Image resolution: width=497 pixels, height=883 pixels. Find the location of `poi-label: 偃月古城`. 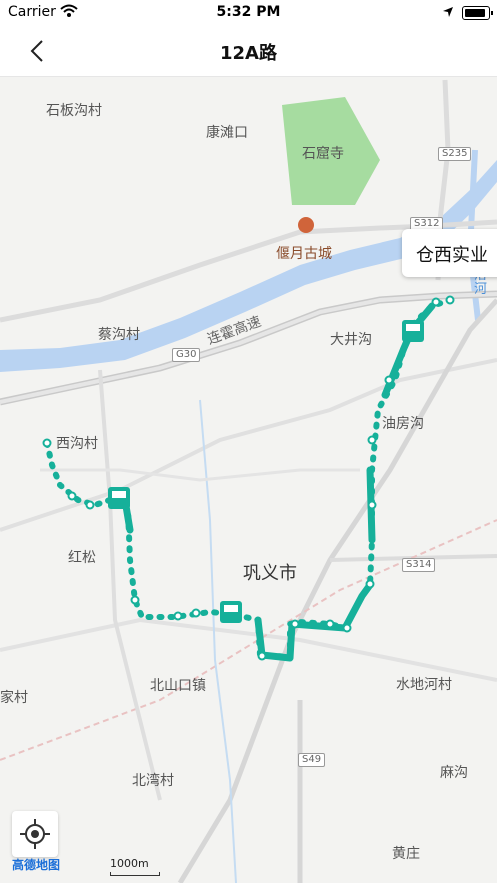

poi-label: 偃月古城 is located at coordinates (304, 253).